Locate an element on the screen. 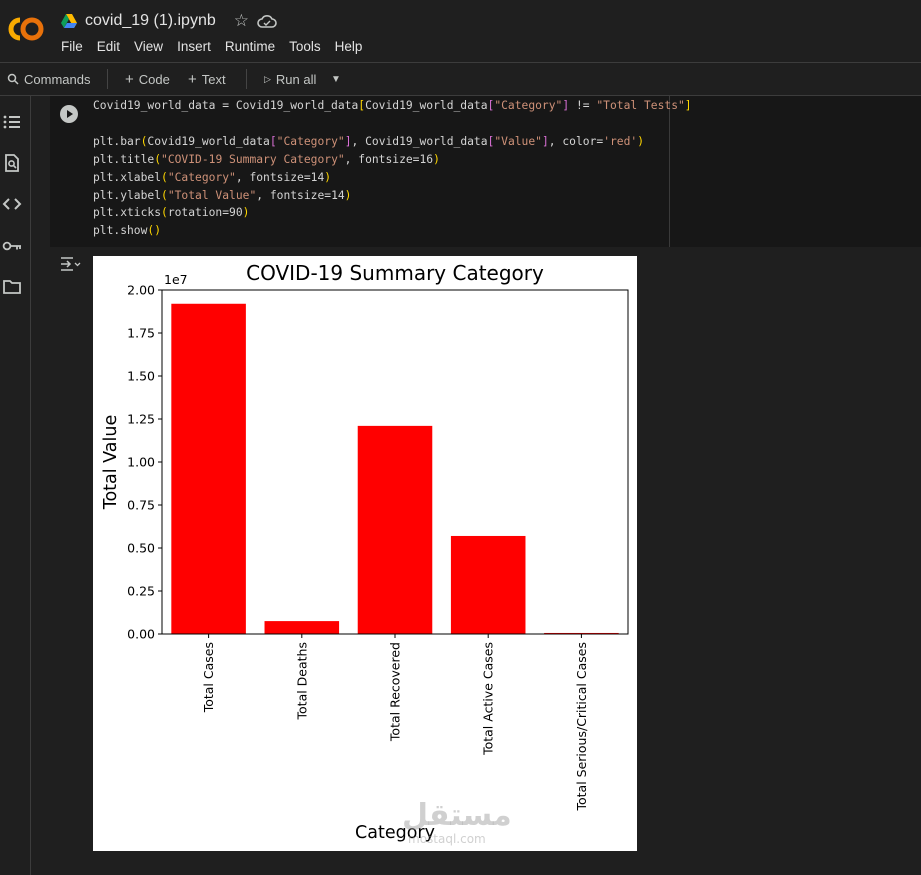 The image size is (921, 875). y-tick-label: 2.00 is located at coordinates (141, 290).